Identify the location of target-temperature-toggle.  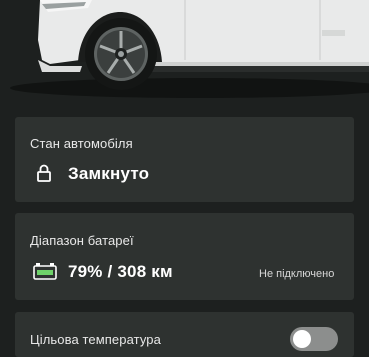
(314, 339).